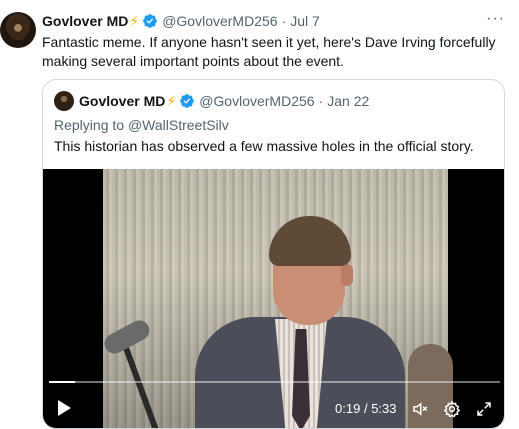 Image resolution: width=519 pixels, height=429 pixels. What do you see at coordinates (347, 275) in the screenshot?
I see `video-frame-speaker-ear` at bounding box center [347, 275].